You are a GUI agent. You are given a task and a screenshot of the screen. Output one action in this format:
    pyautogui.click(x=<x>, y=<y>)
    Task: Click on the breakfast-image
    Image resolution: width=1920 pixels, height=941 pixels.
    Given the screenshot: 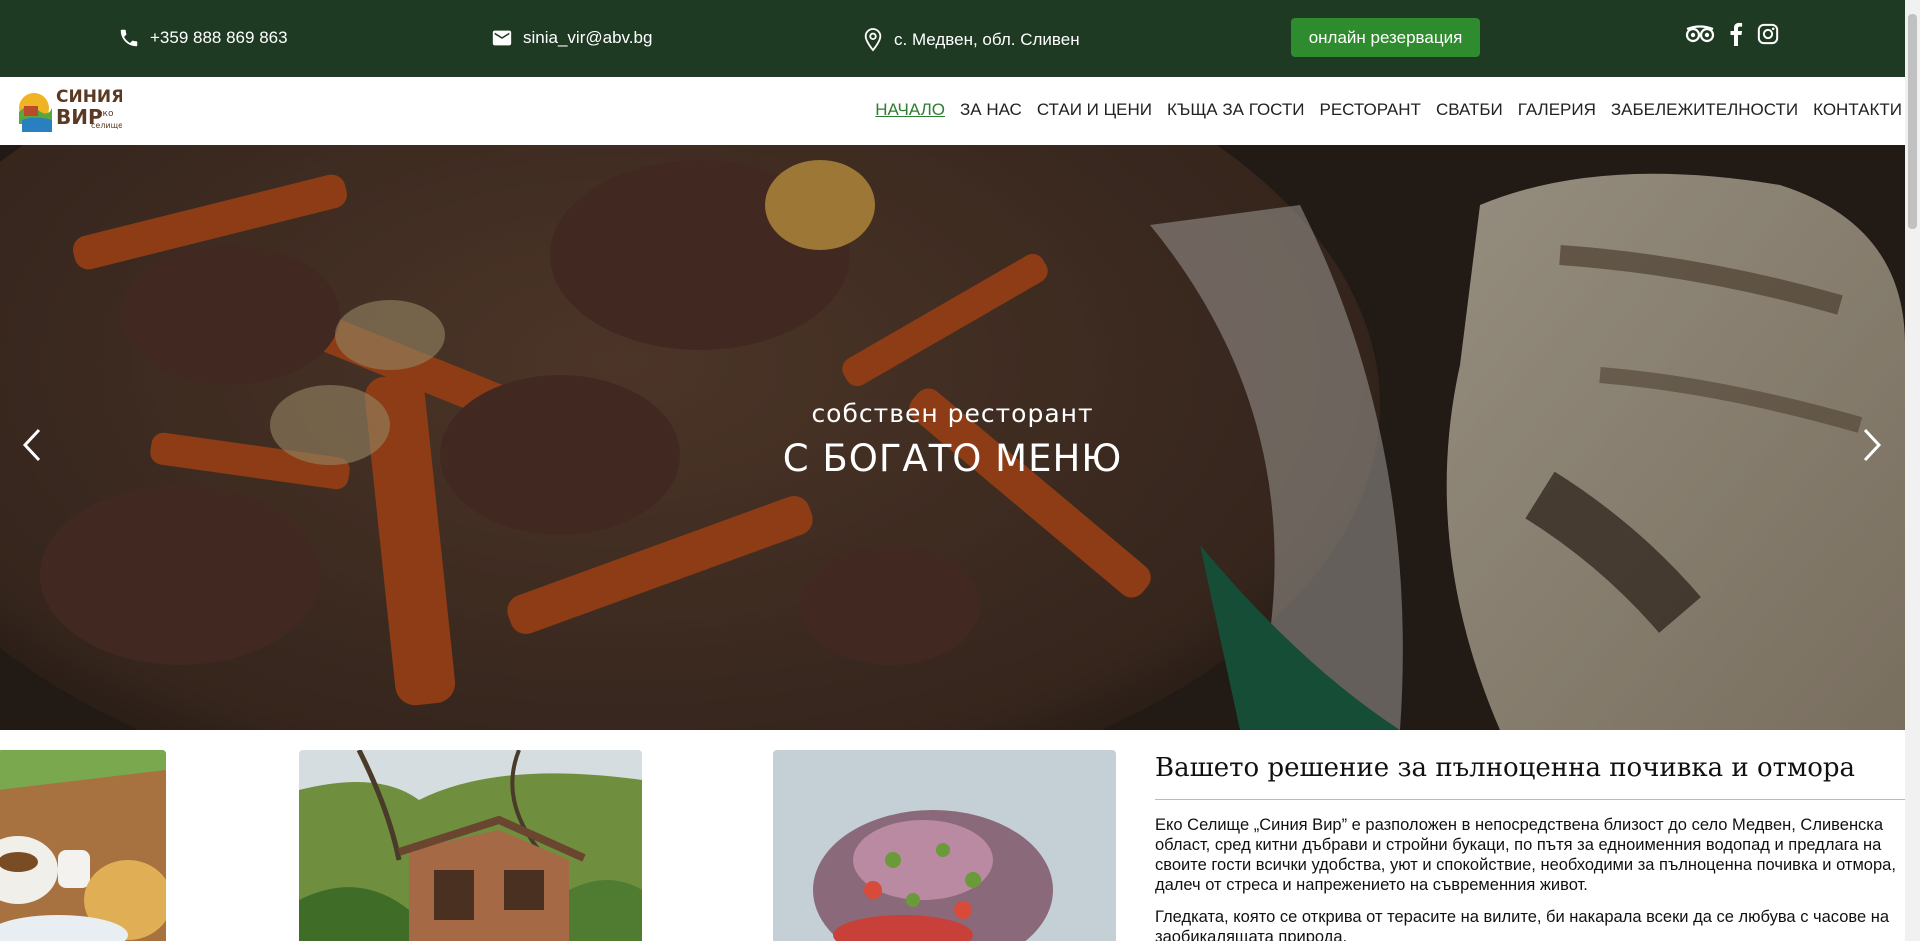 What is the action you would take?
    pyautogui.click(x=83, y=845)
    